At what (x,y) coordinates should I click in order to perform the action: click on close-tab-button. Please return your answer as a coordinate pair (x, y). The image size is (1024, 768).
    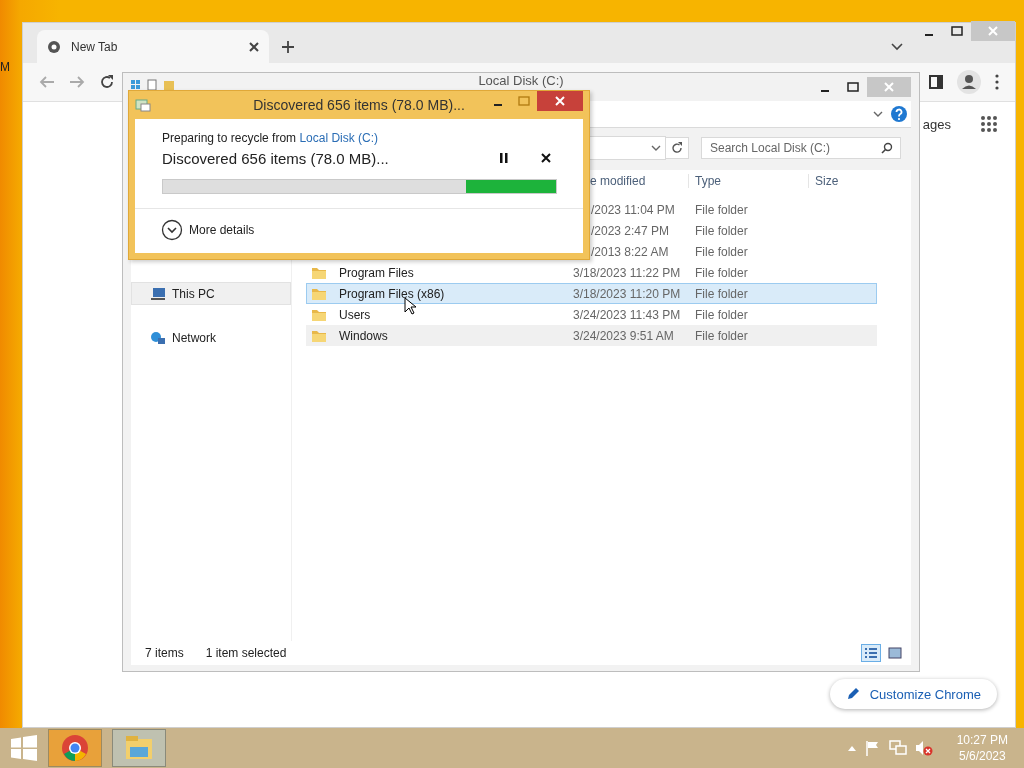
    Looking at the image, I should click on (254, 46).